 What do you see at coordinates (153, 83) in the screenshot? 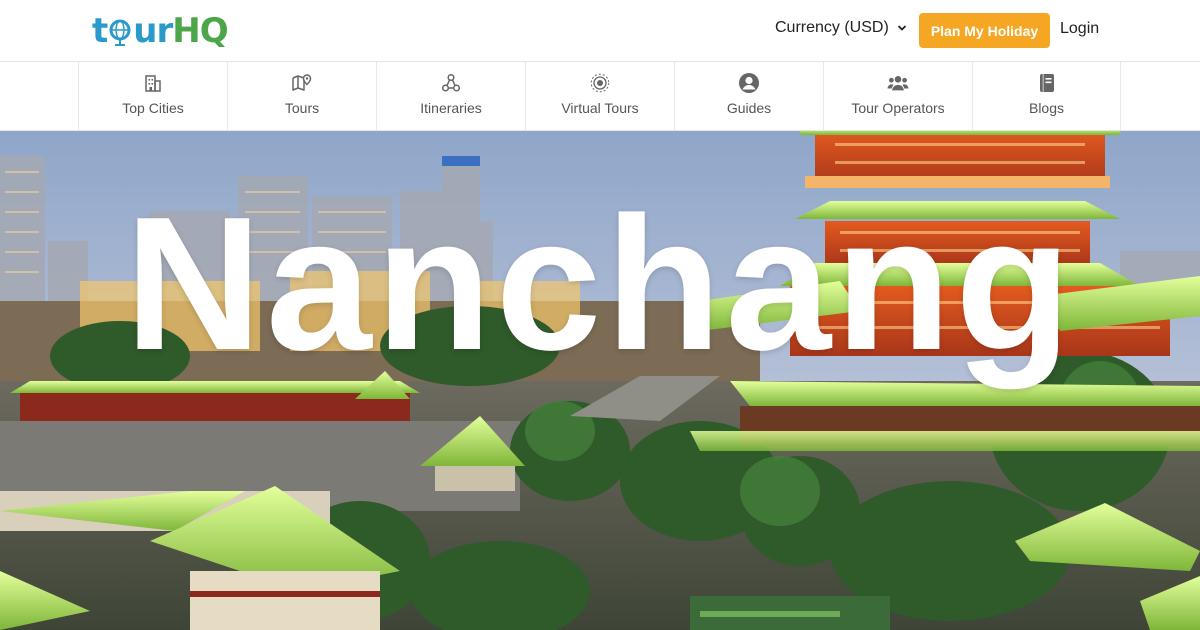
I see `city-icon` at bounding box center [153, 83].